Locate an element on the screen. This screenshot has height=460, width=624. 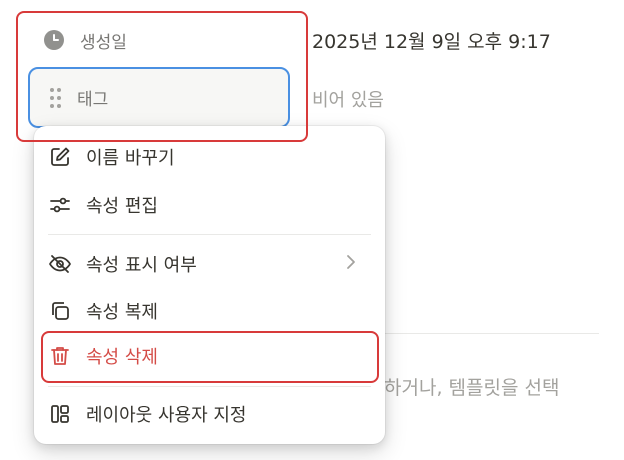
trash-icon is located at coordinates (60, 356).